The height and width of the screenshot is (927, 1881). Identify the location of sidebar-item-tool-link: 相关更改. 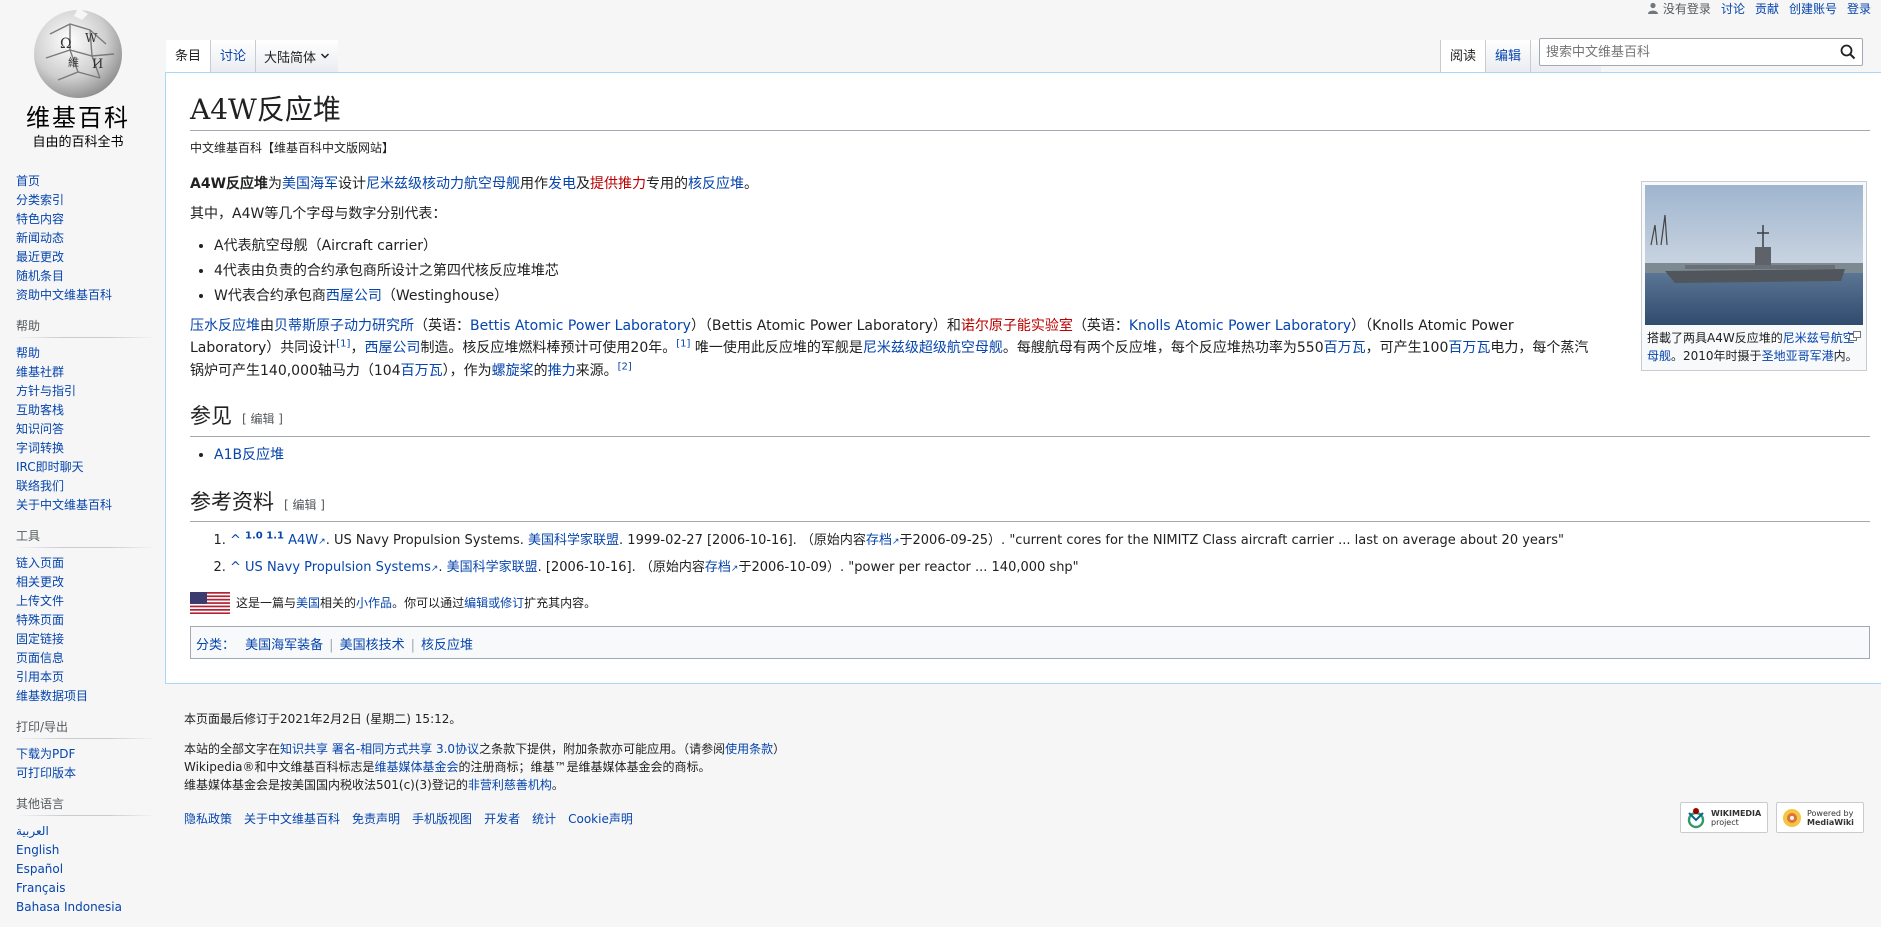
(40, 582).